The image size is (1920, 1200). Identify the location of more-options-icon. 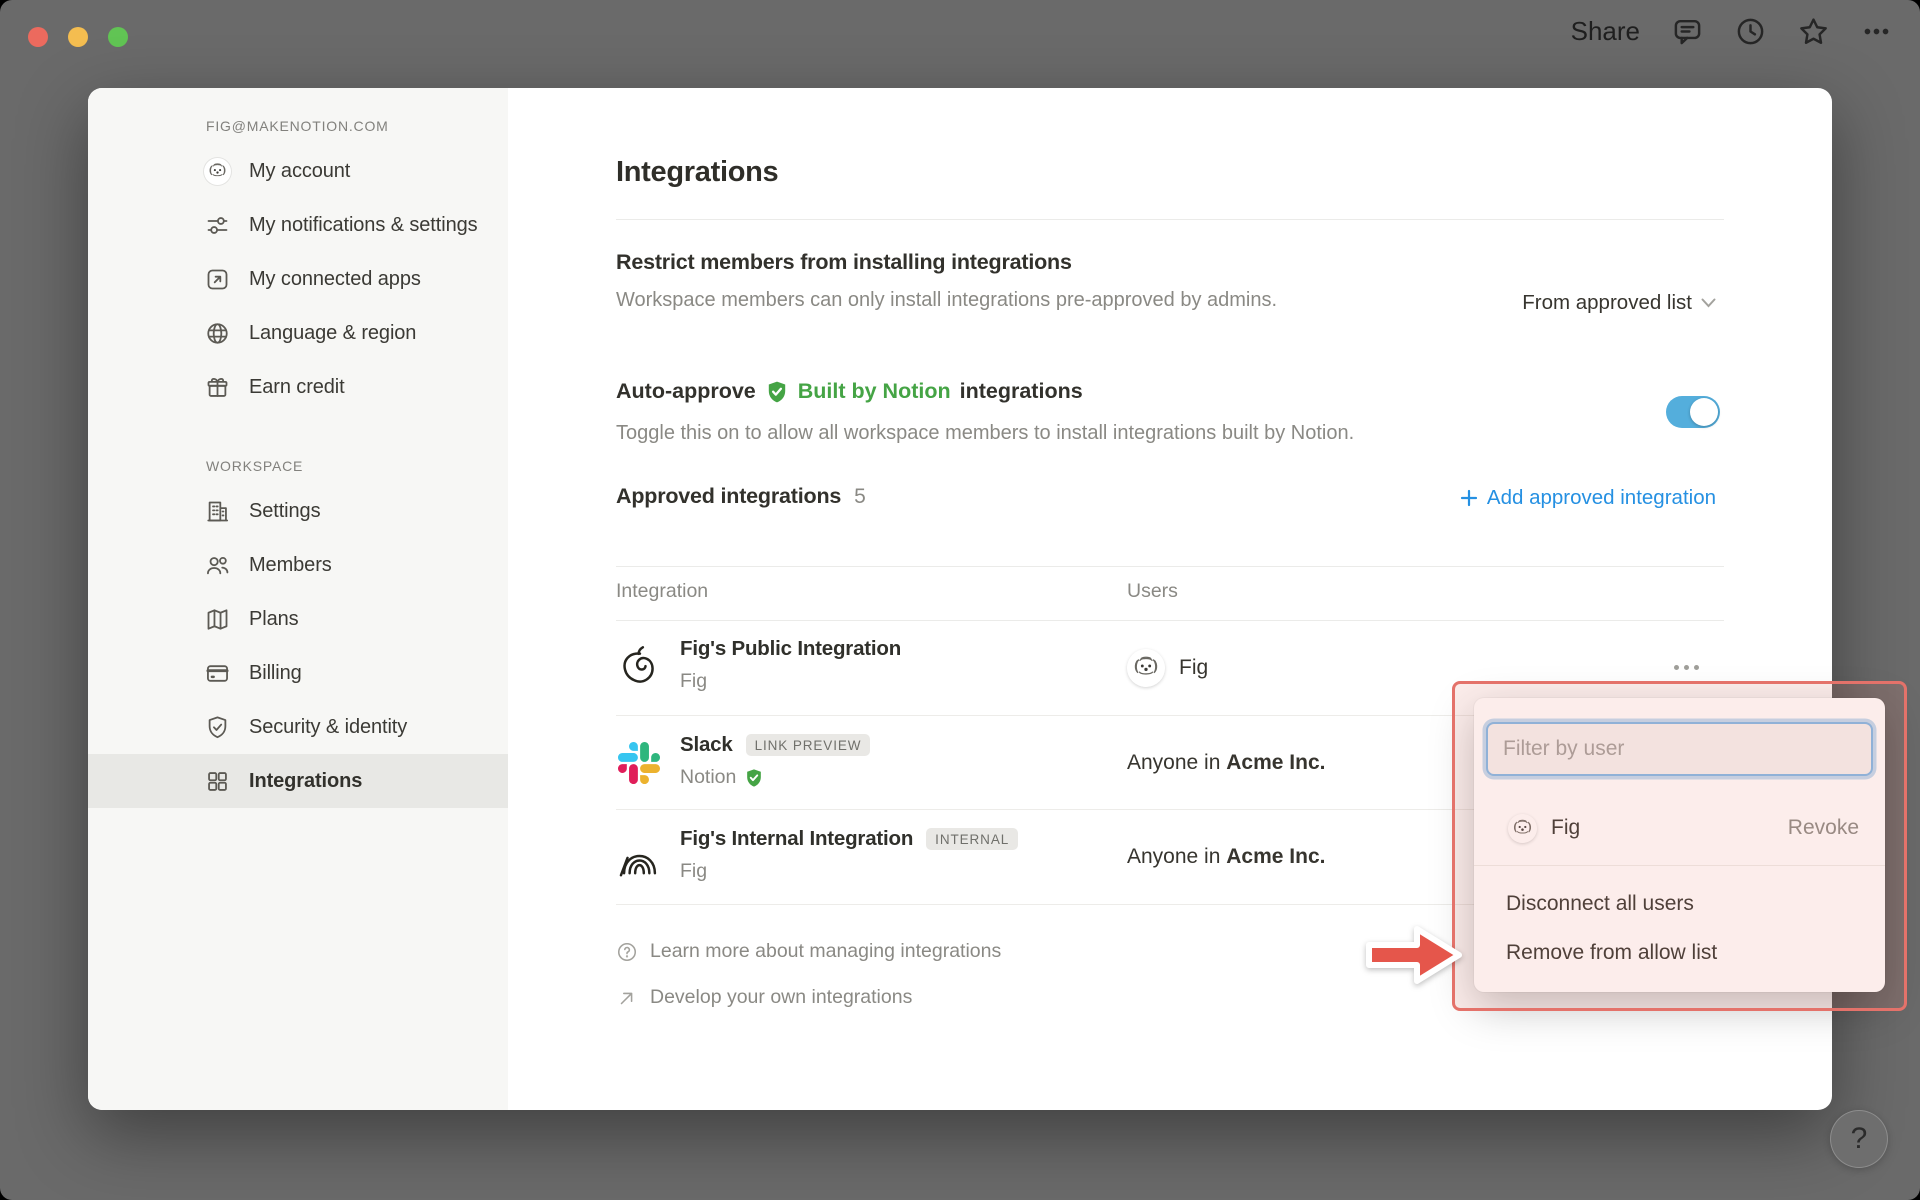
(1876, 31).